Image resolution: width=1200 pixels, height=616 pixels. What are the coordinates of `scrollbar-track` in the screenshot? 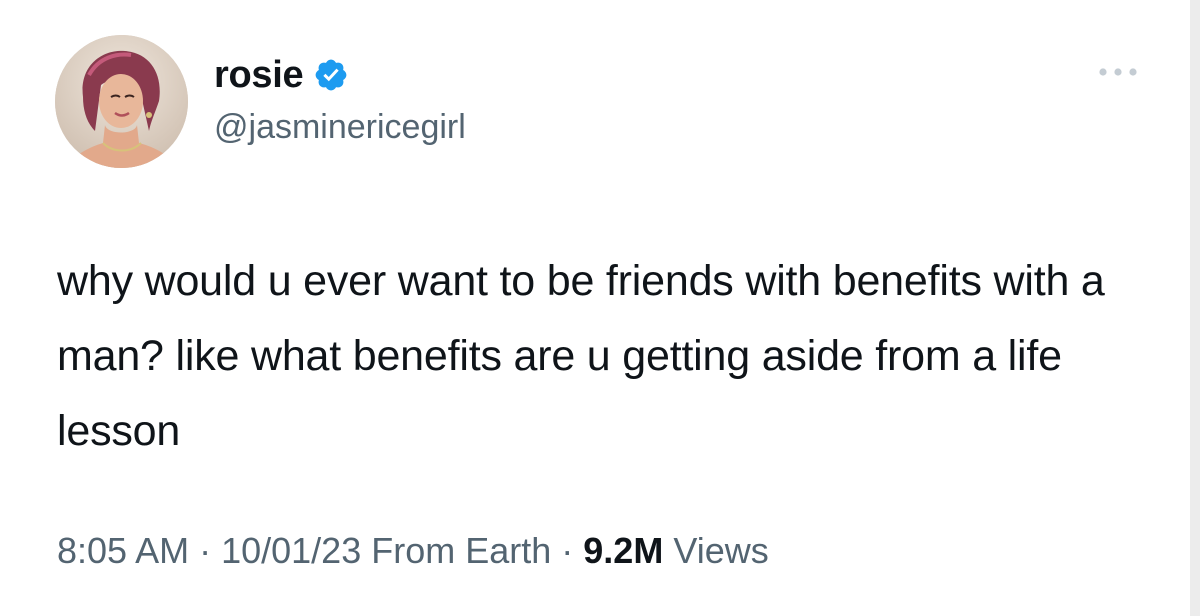 It's located at (1195, 308).